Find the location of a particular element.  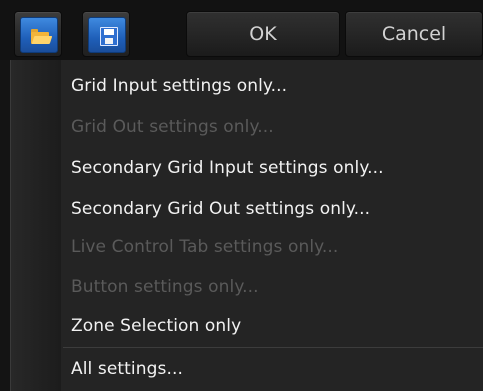

save-button is located at coordinates (106, 34).